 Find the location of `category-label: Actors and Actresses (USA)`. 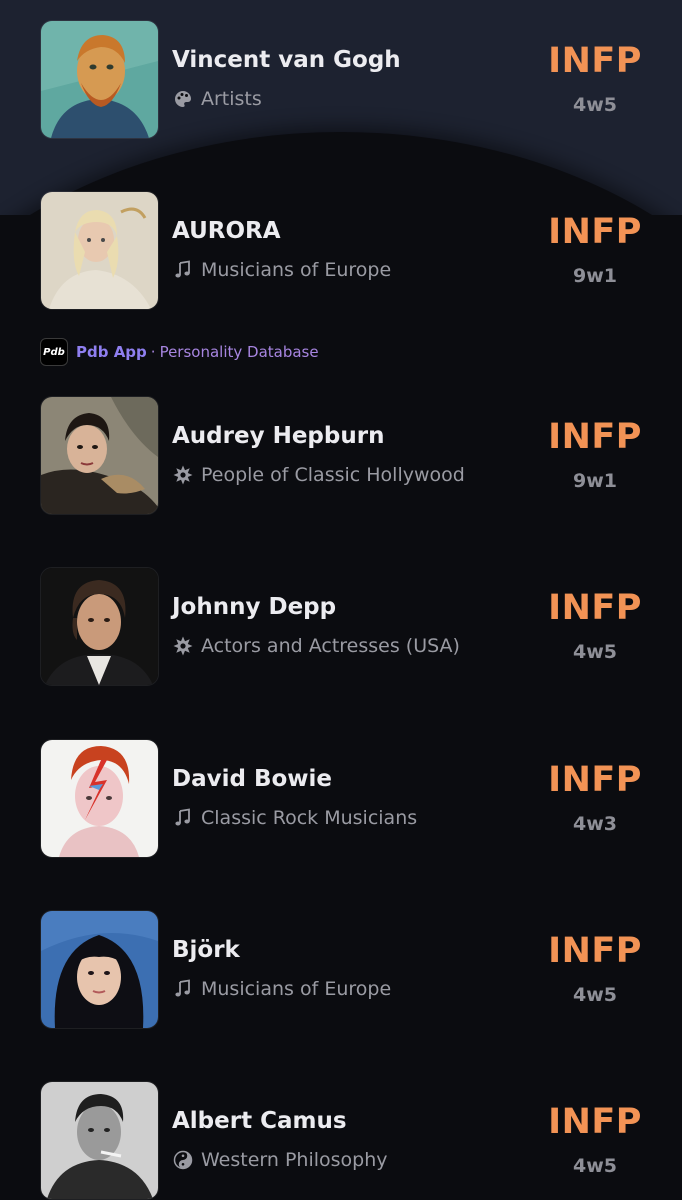

category-label: Actors and Actresses (USA) is located at coordinates (330, 646).